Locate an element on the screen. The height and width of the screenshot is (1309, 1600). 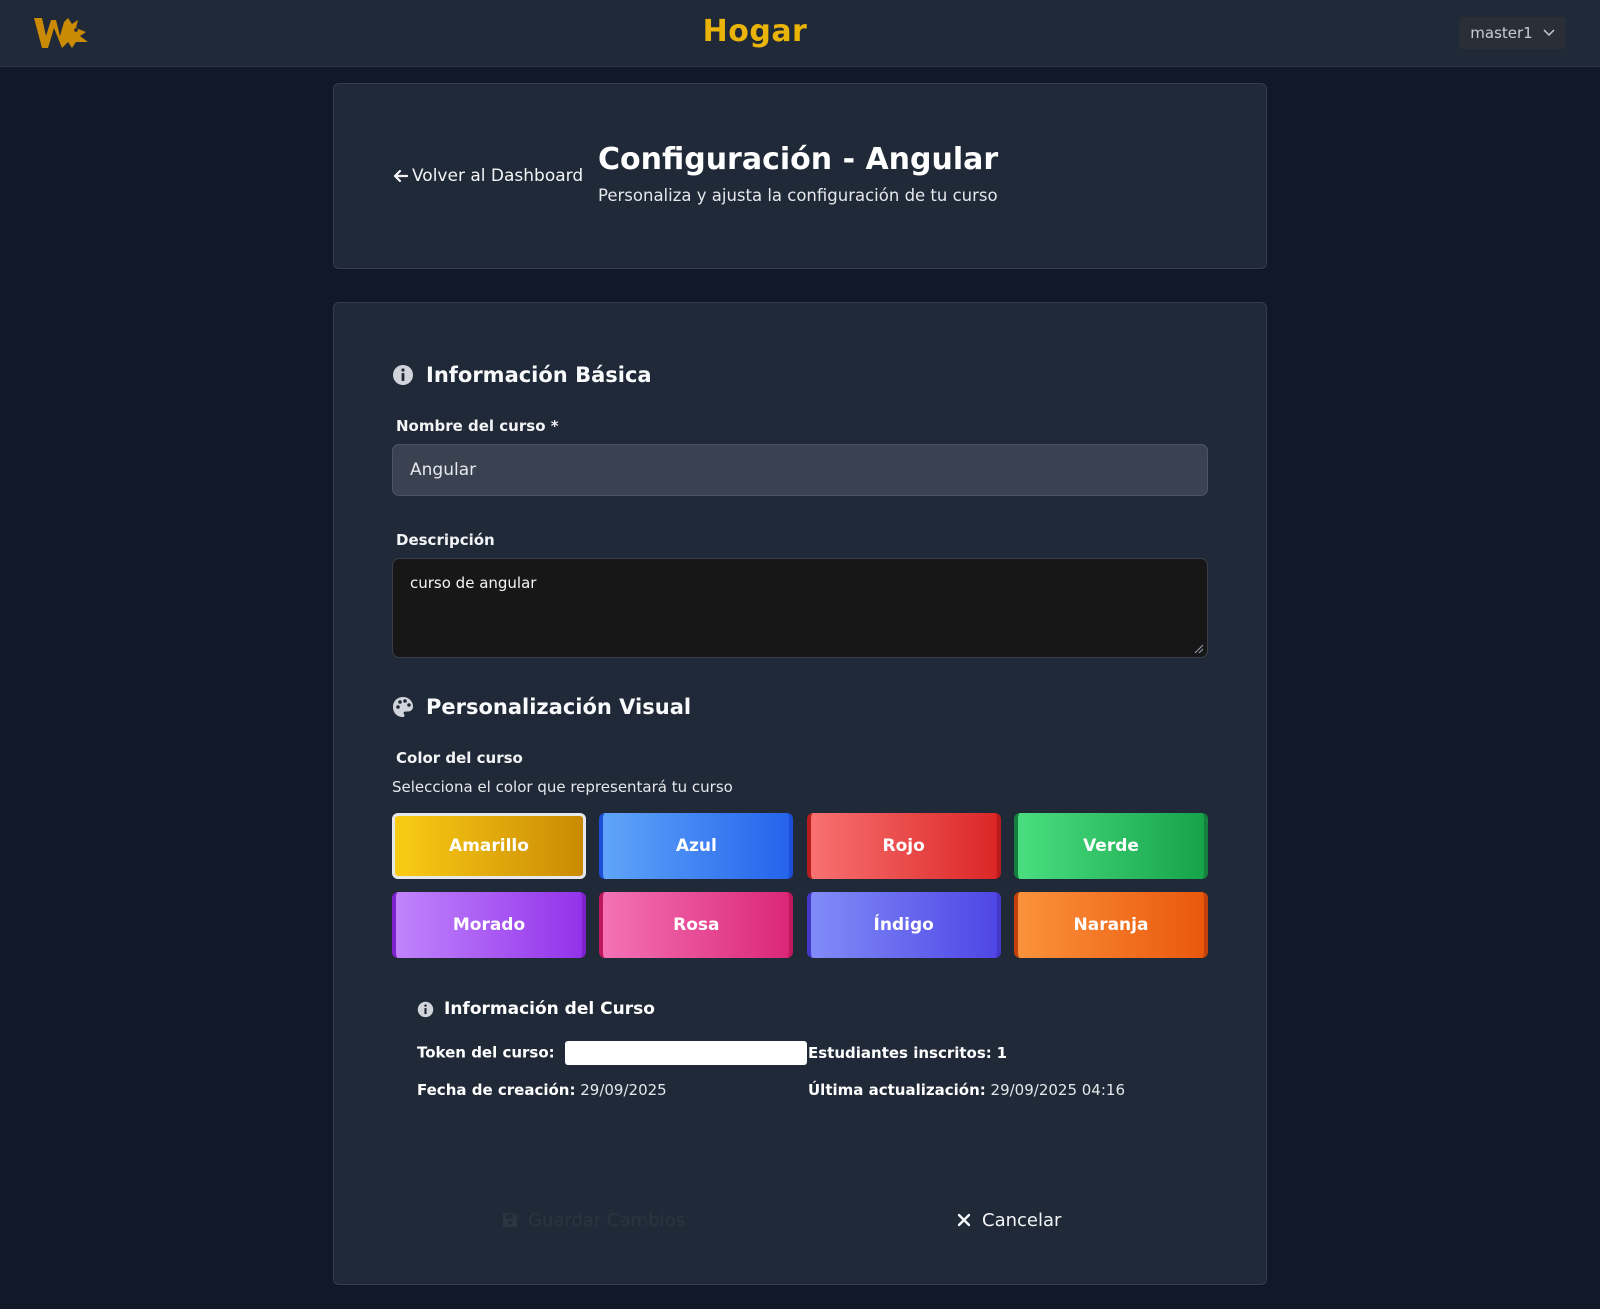
color-option-morado: Morado is located at coordinates (489, 925).